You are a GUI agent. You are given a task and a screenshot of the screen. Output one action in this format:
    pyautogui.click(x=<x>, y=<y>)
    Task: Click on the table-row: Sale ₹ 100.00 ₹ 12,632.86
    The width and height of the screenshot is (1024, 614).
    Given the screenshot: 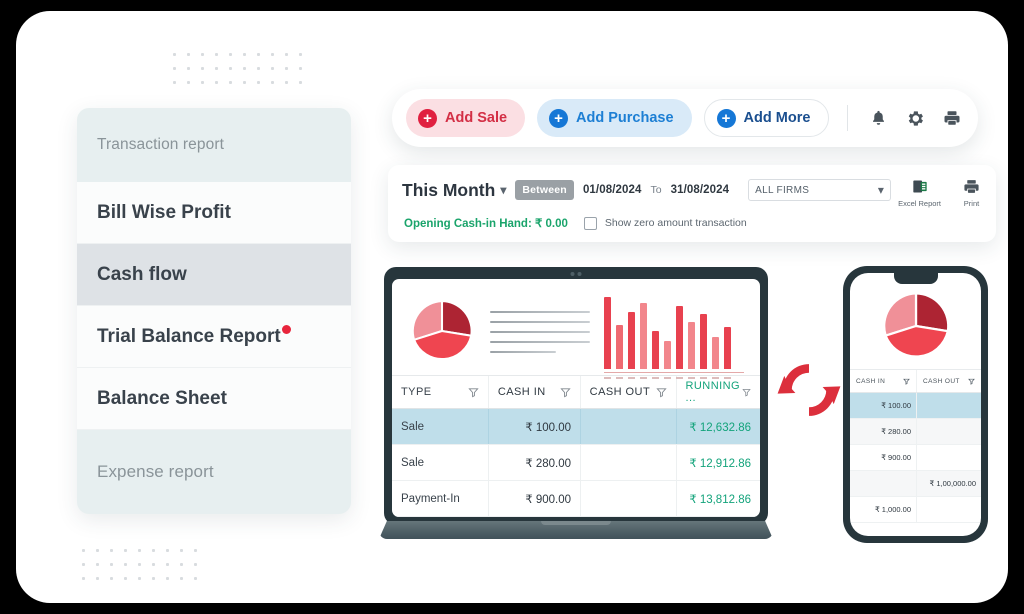 What is the action you would take?
    pyautogui.click(x=576, y=427)
    